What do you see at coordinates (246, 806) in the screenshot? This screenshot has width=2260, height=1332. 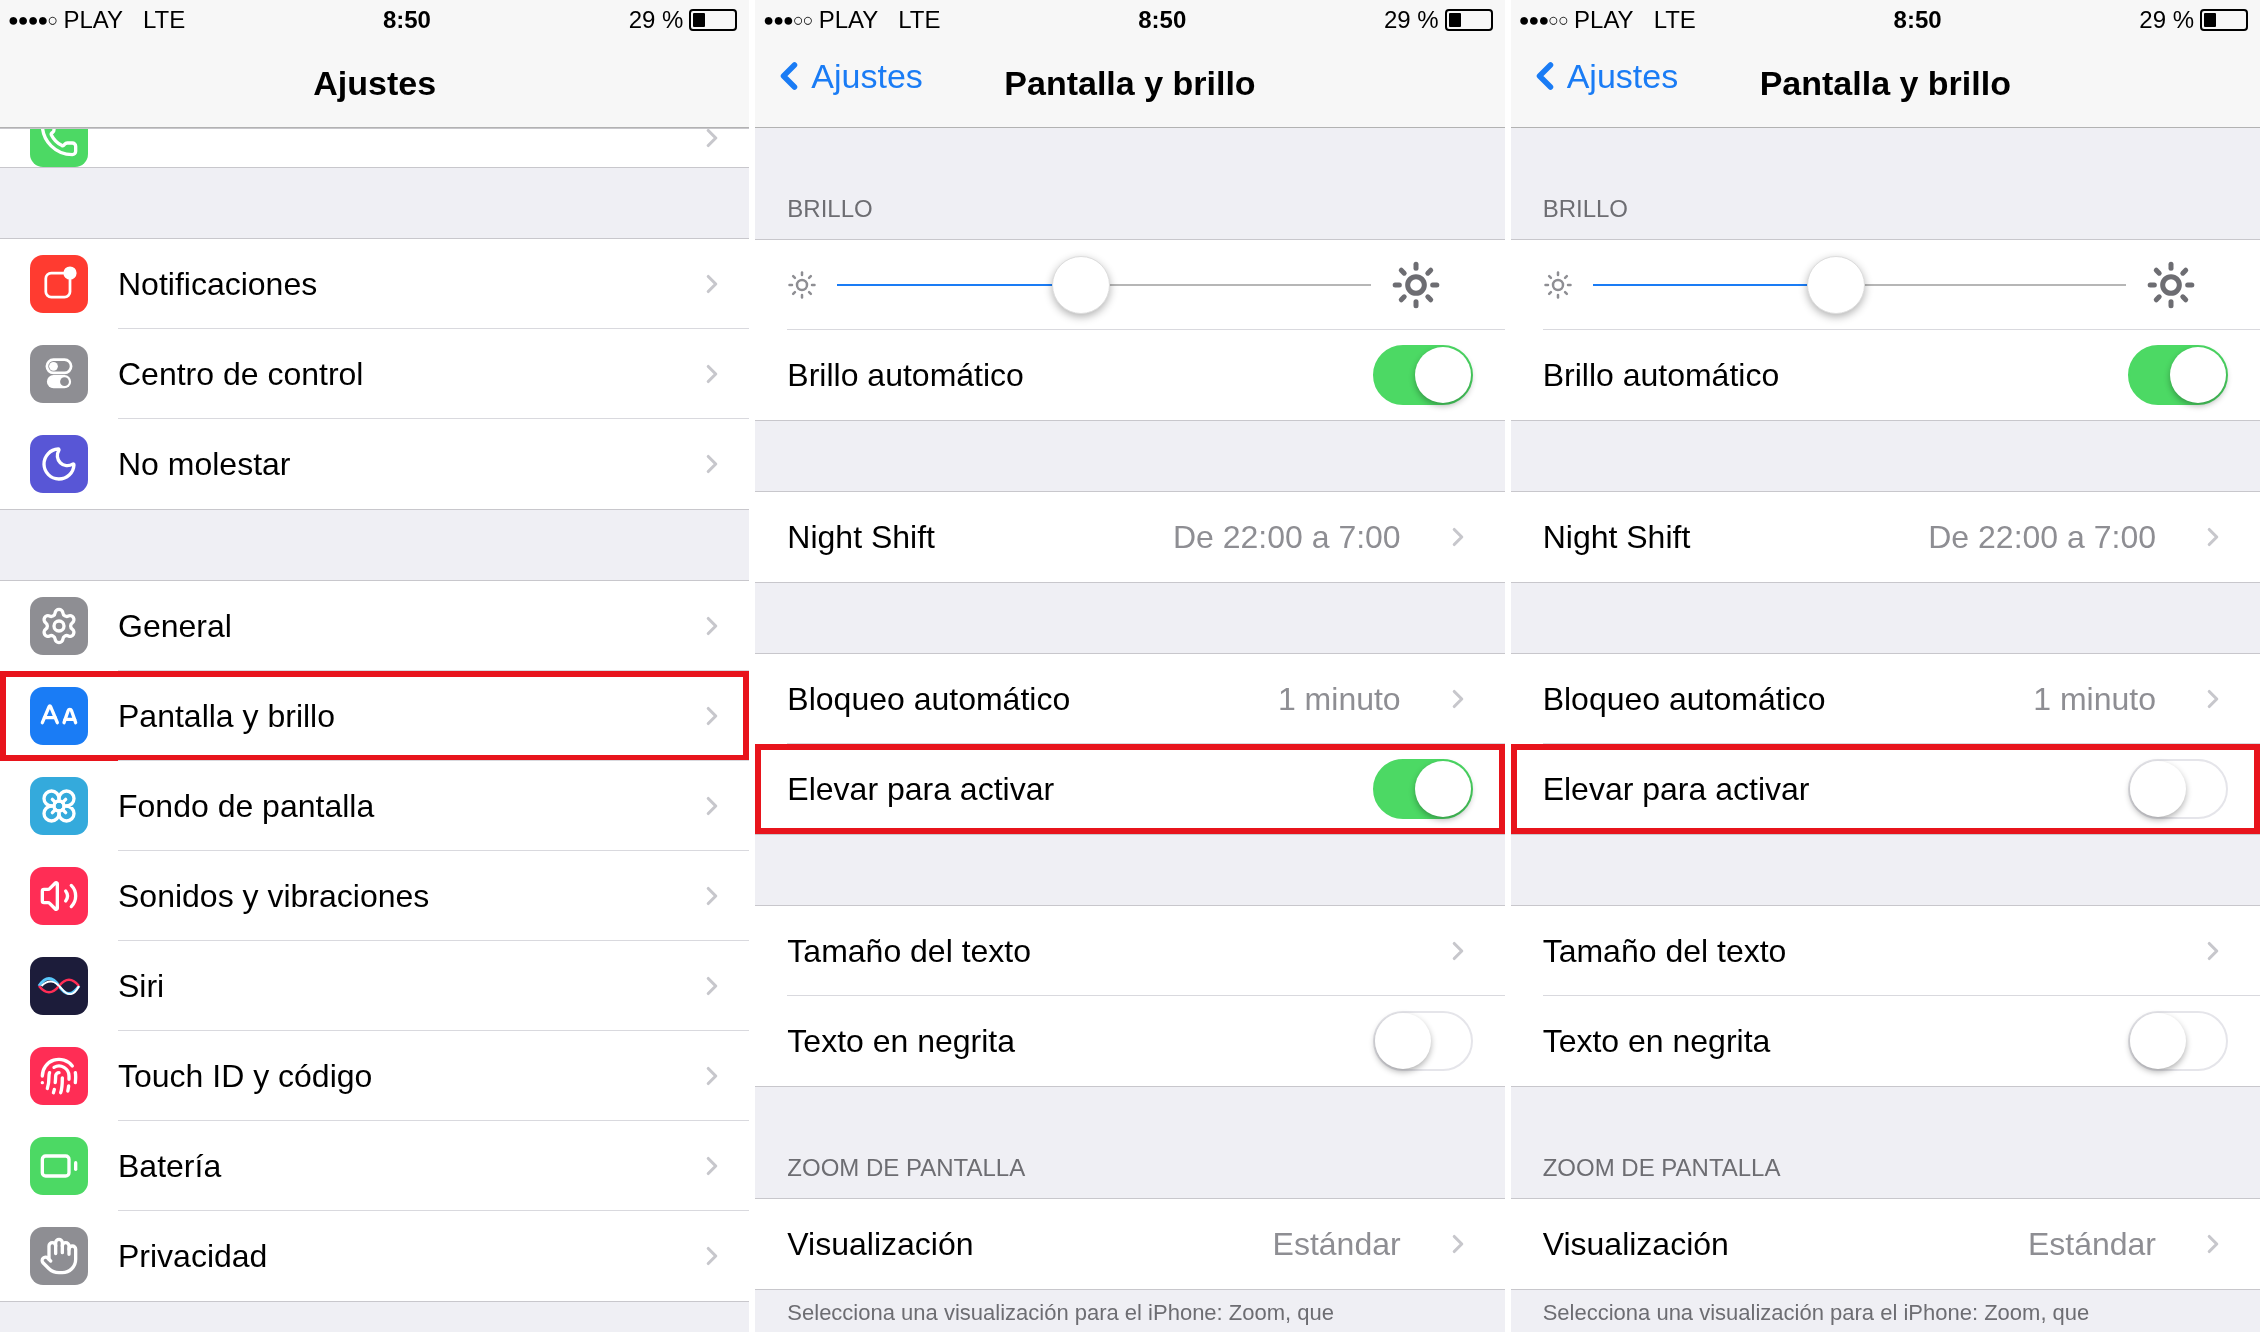 I see `row-label: Fondo de pantalla` at bounding box center [246, 806].